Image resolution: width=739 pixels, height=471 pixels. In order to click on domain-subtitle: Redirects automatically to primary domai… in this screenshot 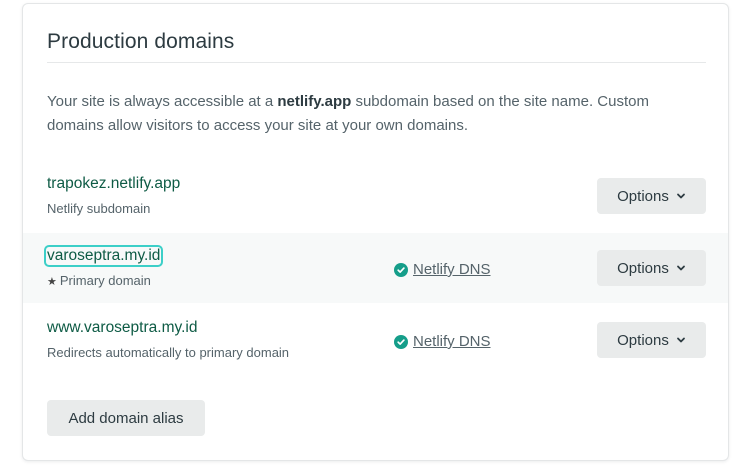, I will do `click(168, 352)`.